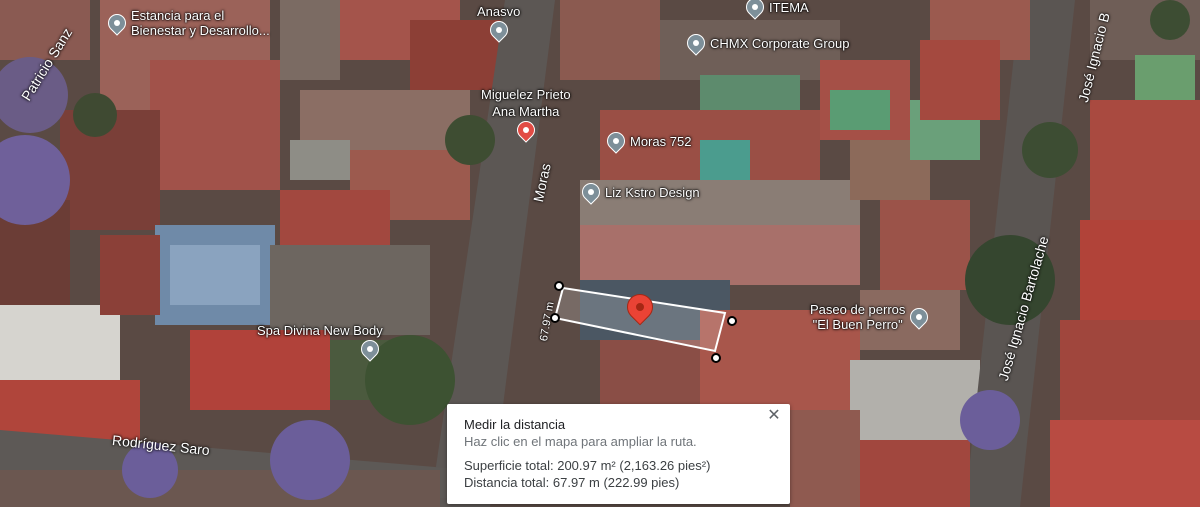 The width and height of the screenshot is (1200, 507). Describe the element at coordinates (774, 415) in the screenshot. I see `close-icon: ✕` at that location.